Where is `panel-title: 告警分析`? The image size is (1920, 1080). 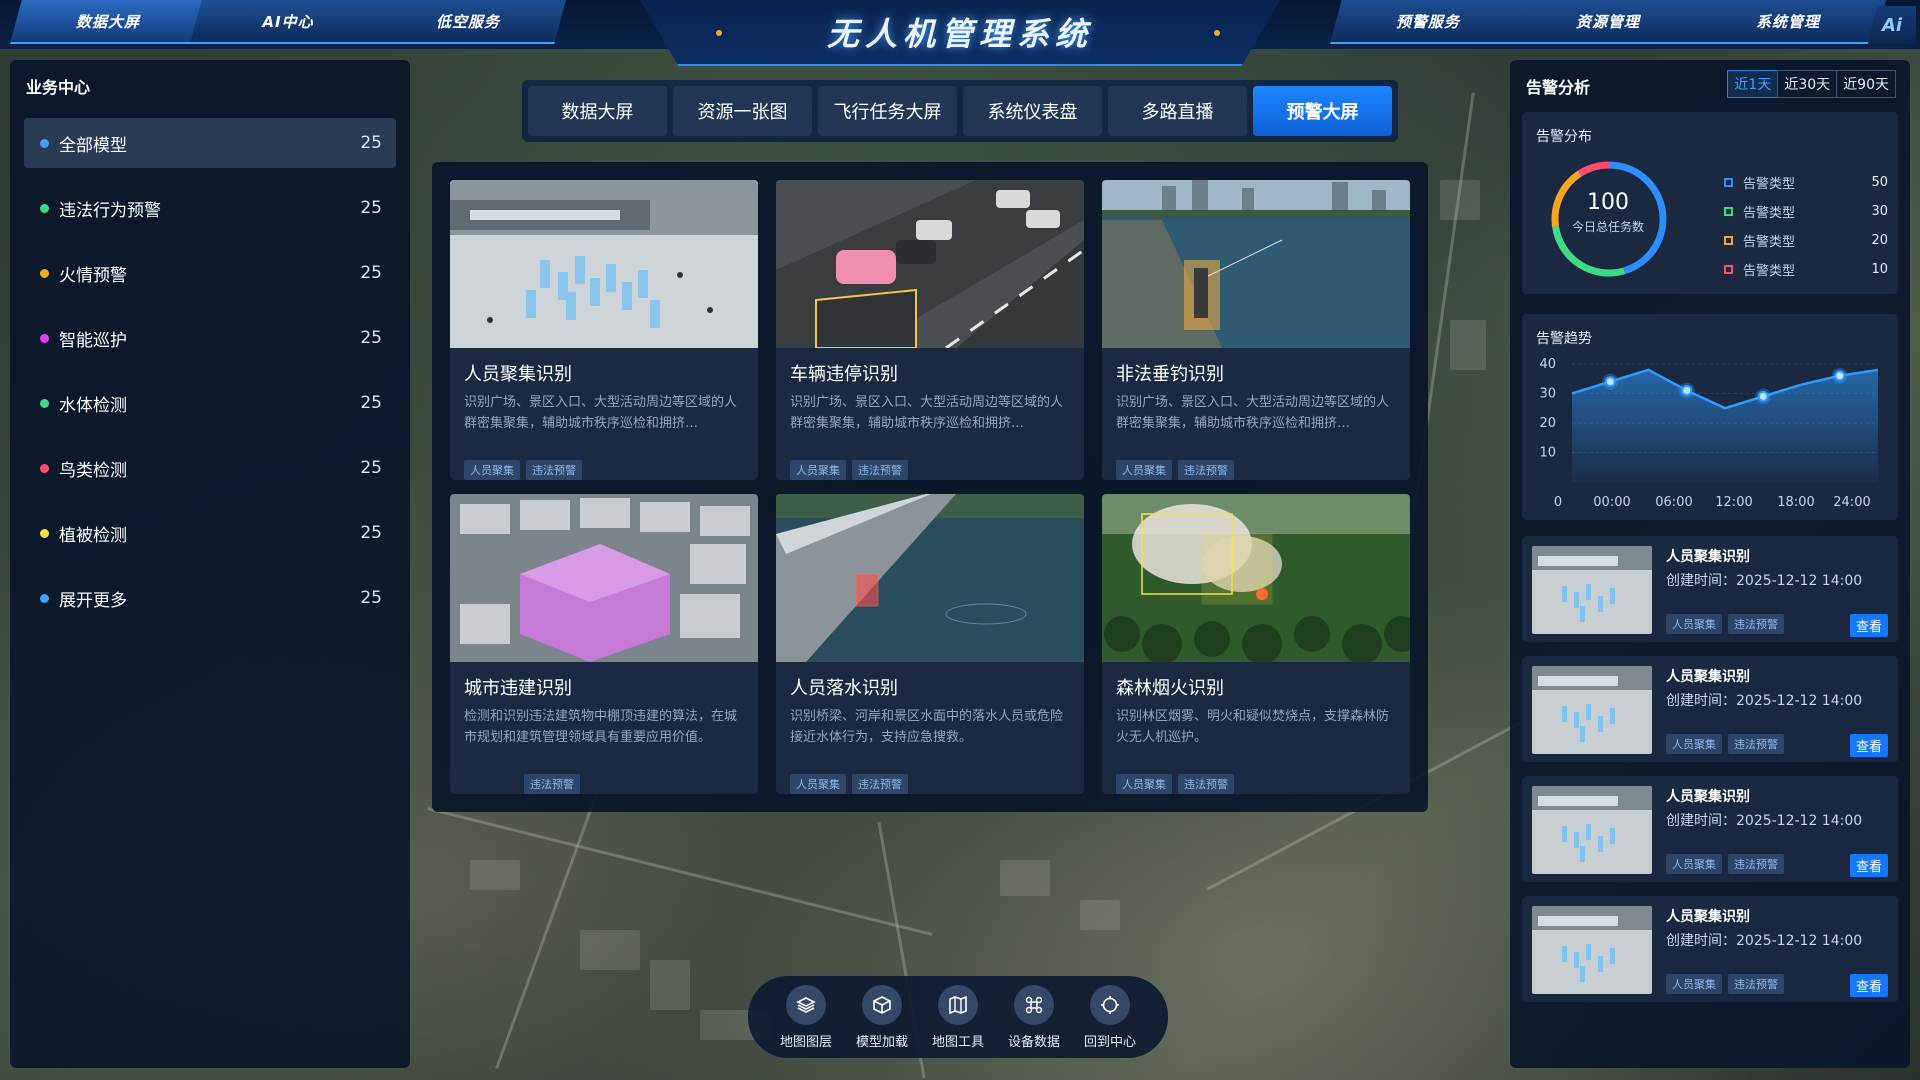
panel-title: 告警分析 is located at coordinates (1558, 87).